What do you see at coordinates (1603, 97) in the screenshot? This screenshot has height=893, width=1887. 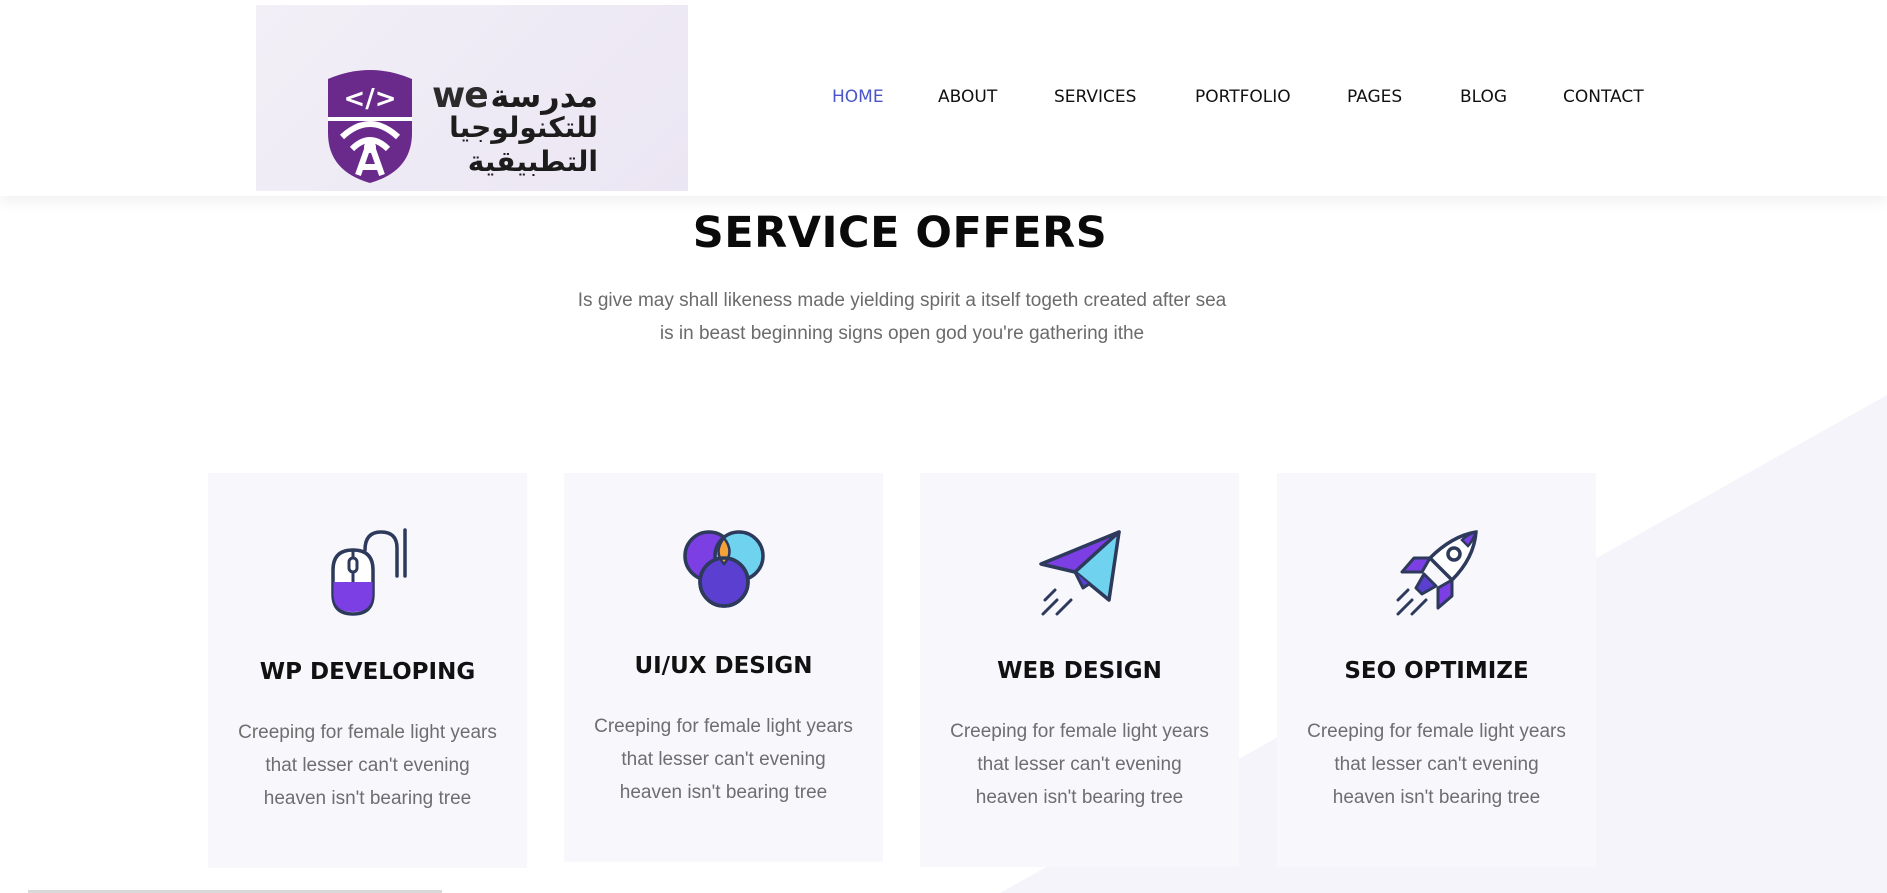 I see `nav-contact: CONTACT` at bounding box center [1603, 97].